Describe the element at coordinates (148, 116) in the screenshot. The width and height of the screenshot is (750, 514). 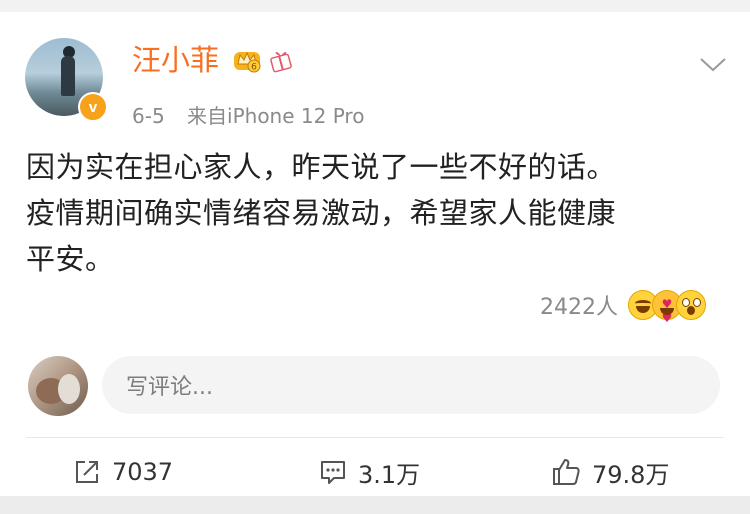
I see `post-date: 6-5` at that location.